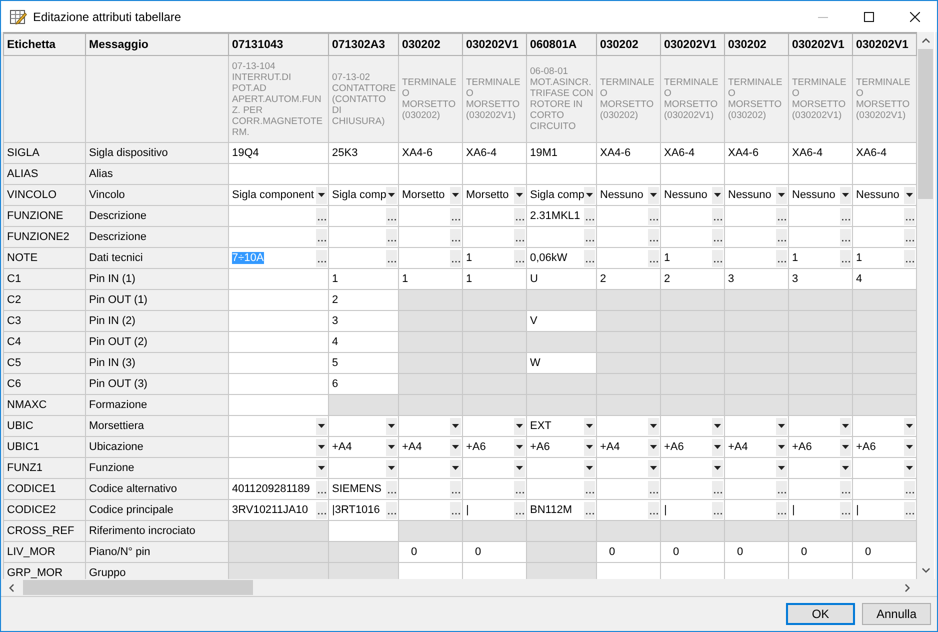 The image size is (938, 632). What do you see at coordinates (138, 587) in the screenshot?
I see `scroll-thumb` at bounding box center [138, 587].